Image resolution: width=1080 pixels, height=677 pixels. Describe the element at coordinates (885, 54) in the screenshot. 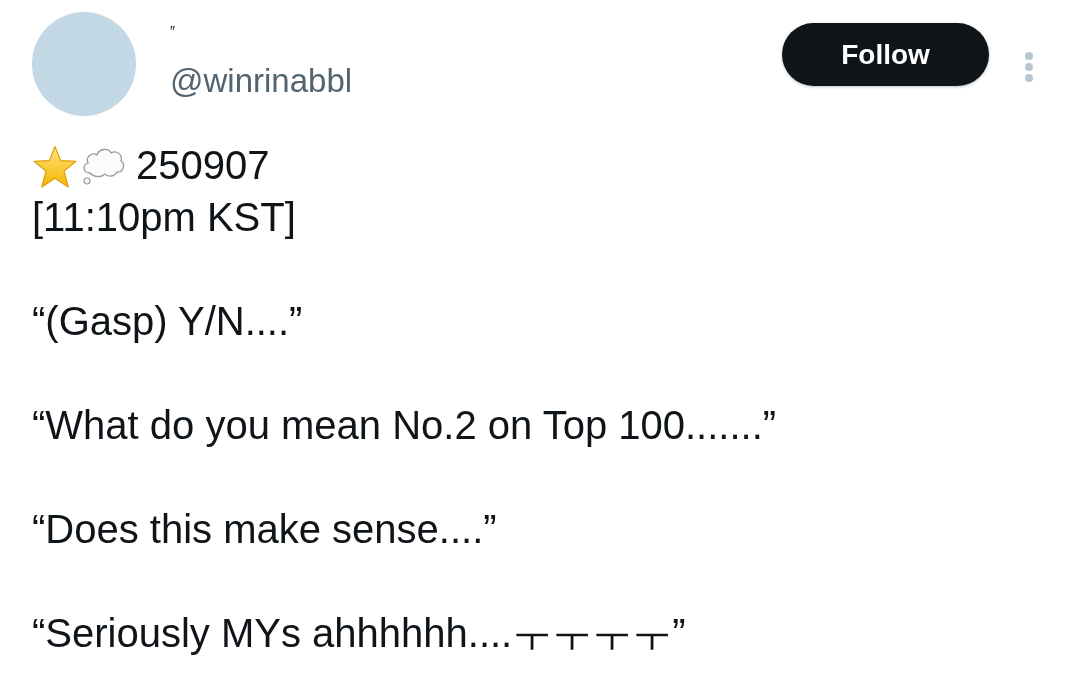

I see `follow-button: Follow` at that location.